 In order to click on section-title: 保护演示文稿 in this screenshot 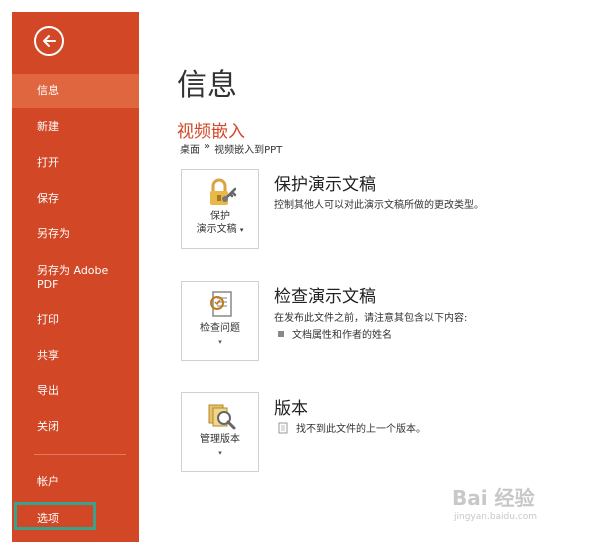, I will do `click(325, 185)`.